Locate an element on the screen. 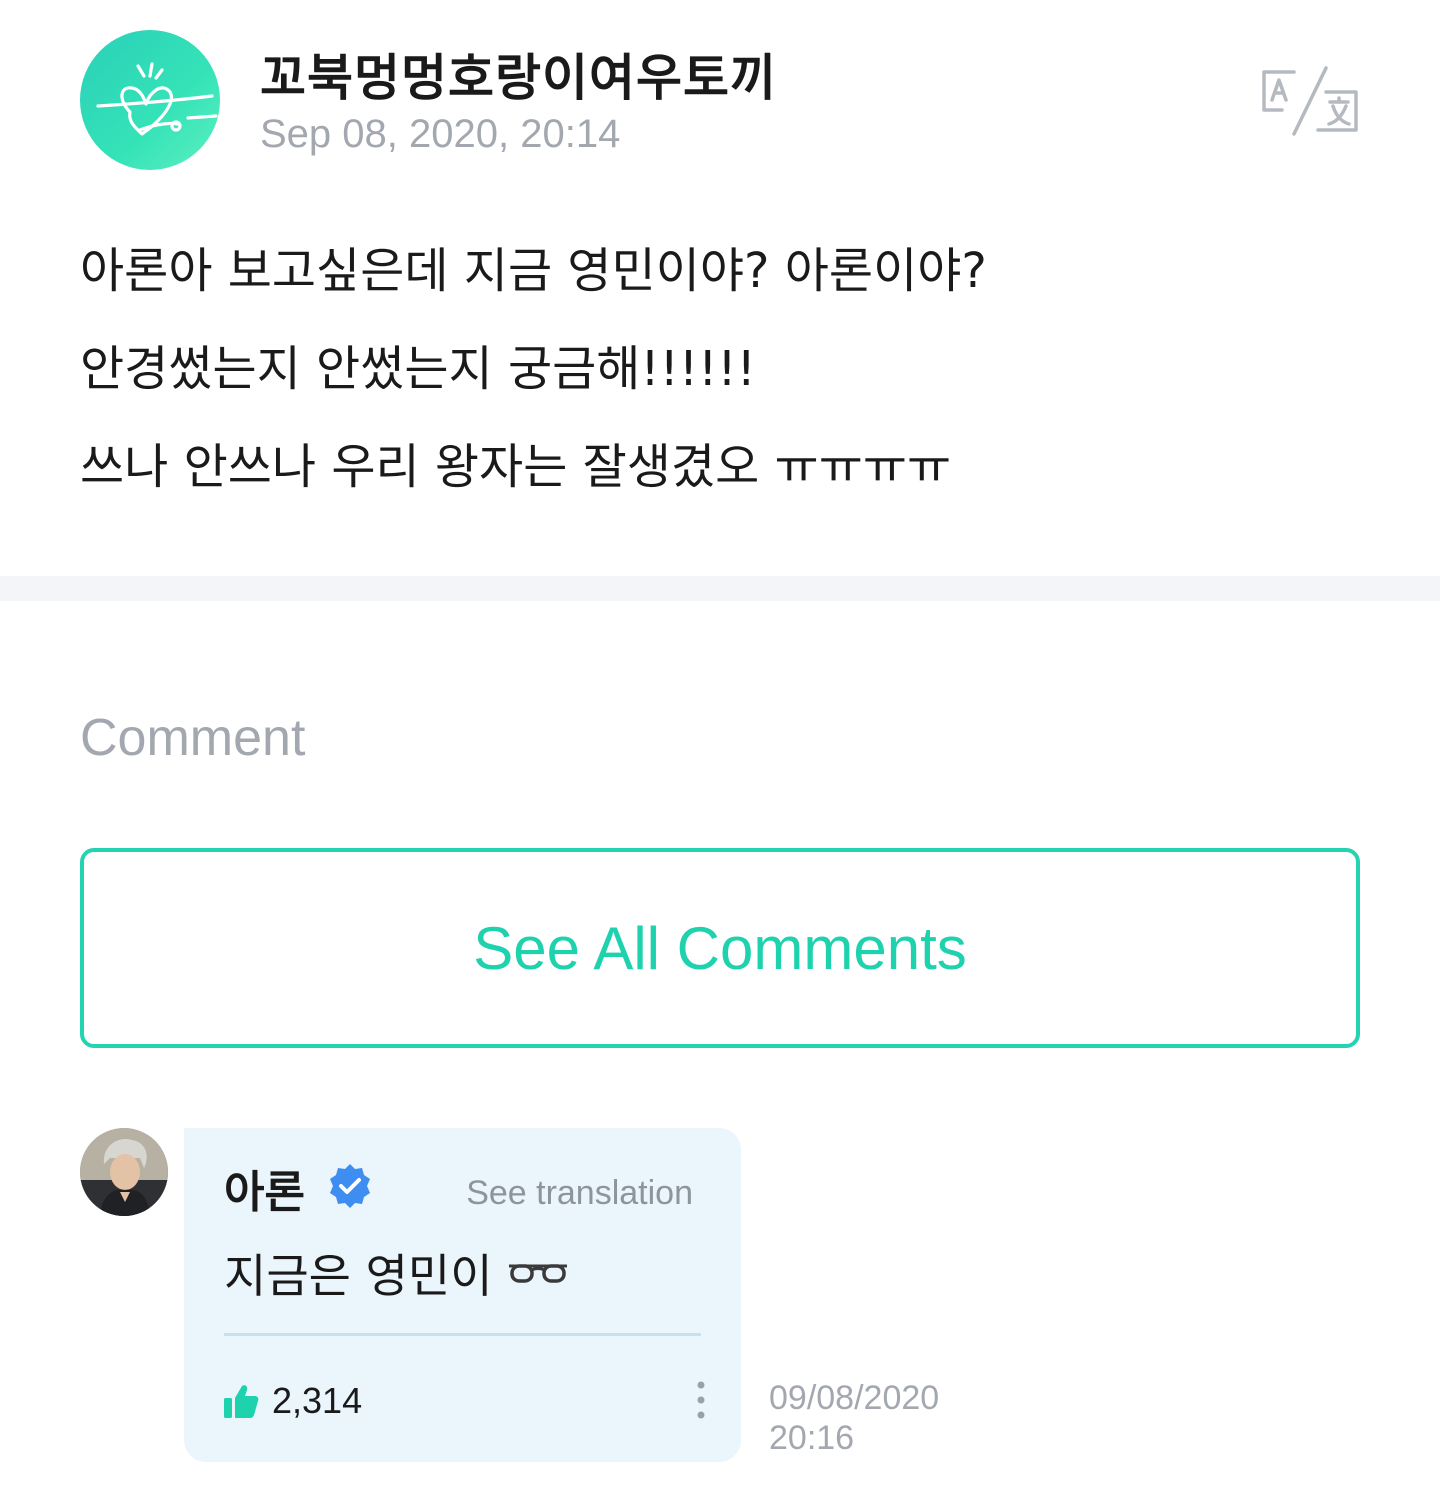  comment-section-heading: Comment is located at coordinates (193, 738).